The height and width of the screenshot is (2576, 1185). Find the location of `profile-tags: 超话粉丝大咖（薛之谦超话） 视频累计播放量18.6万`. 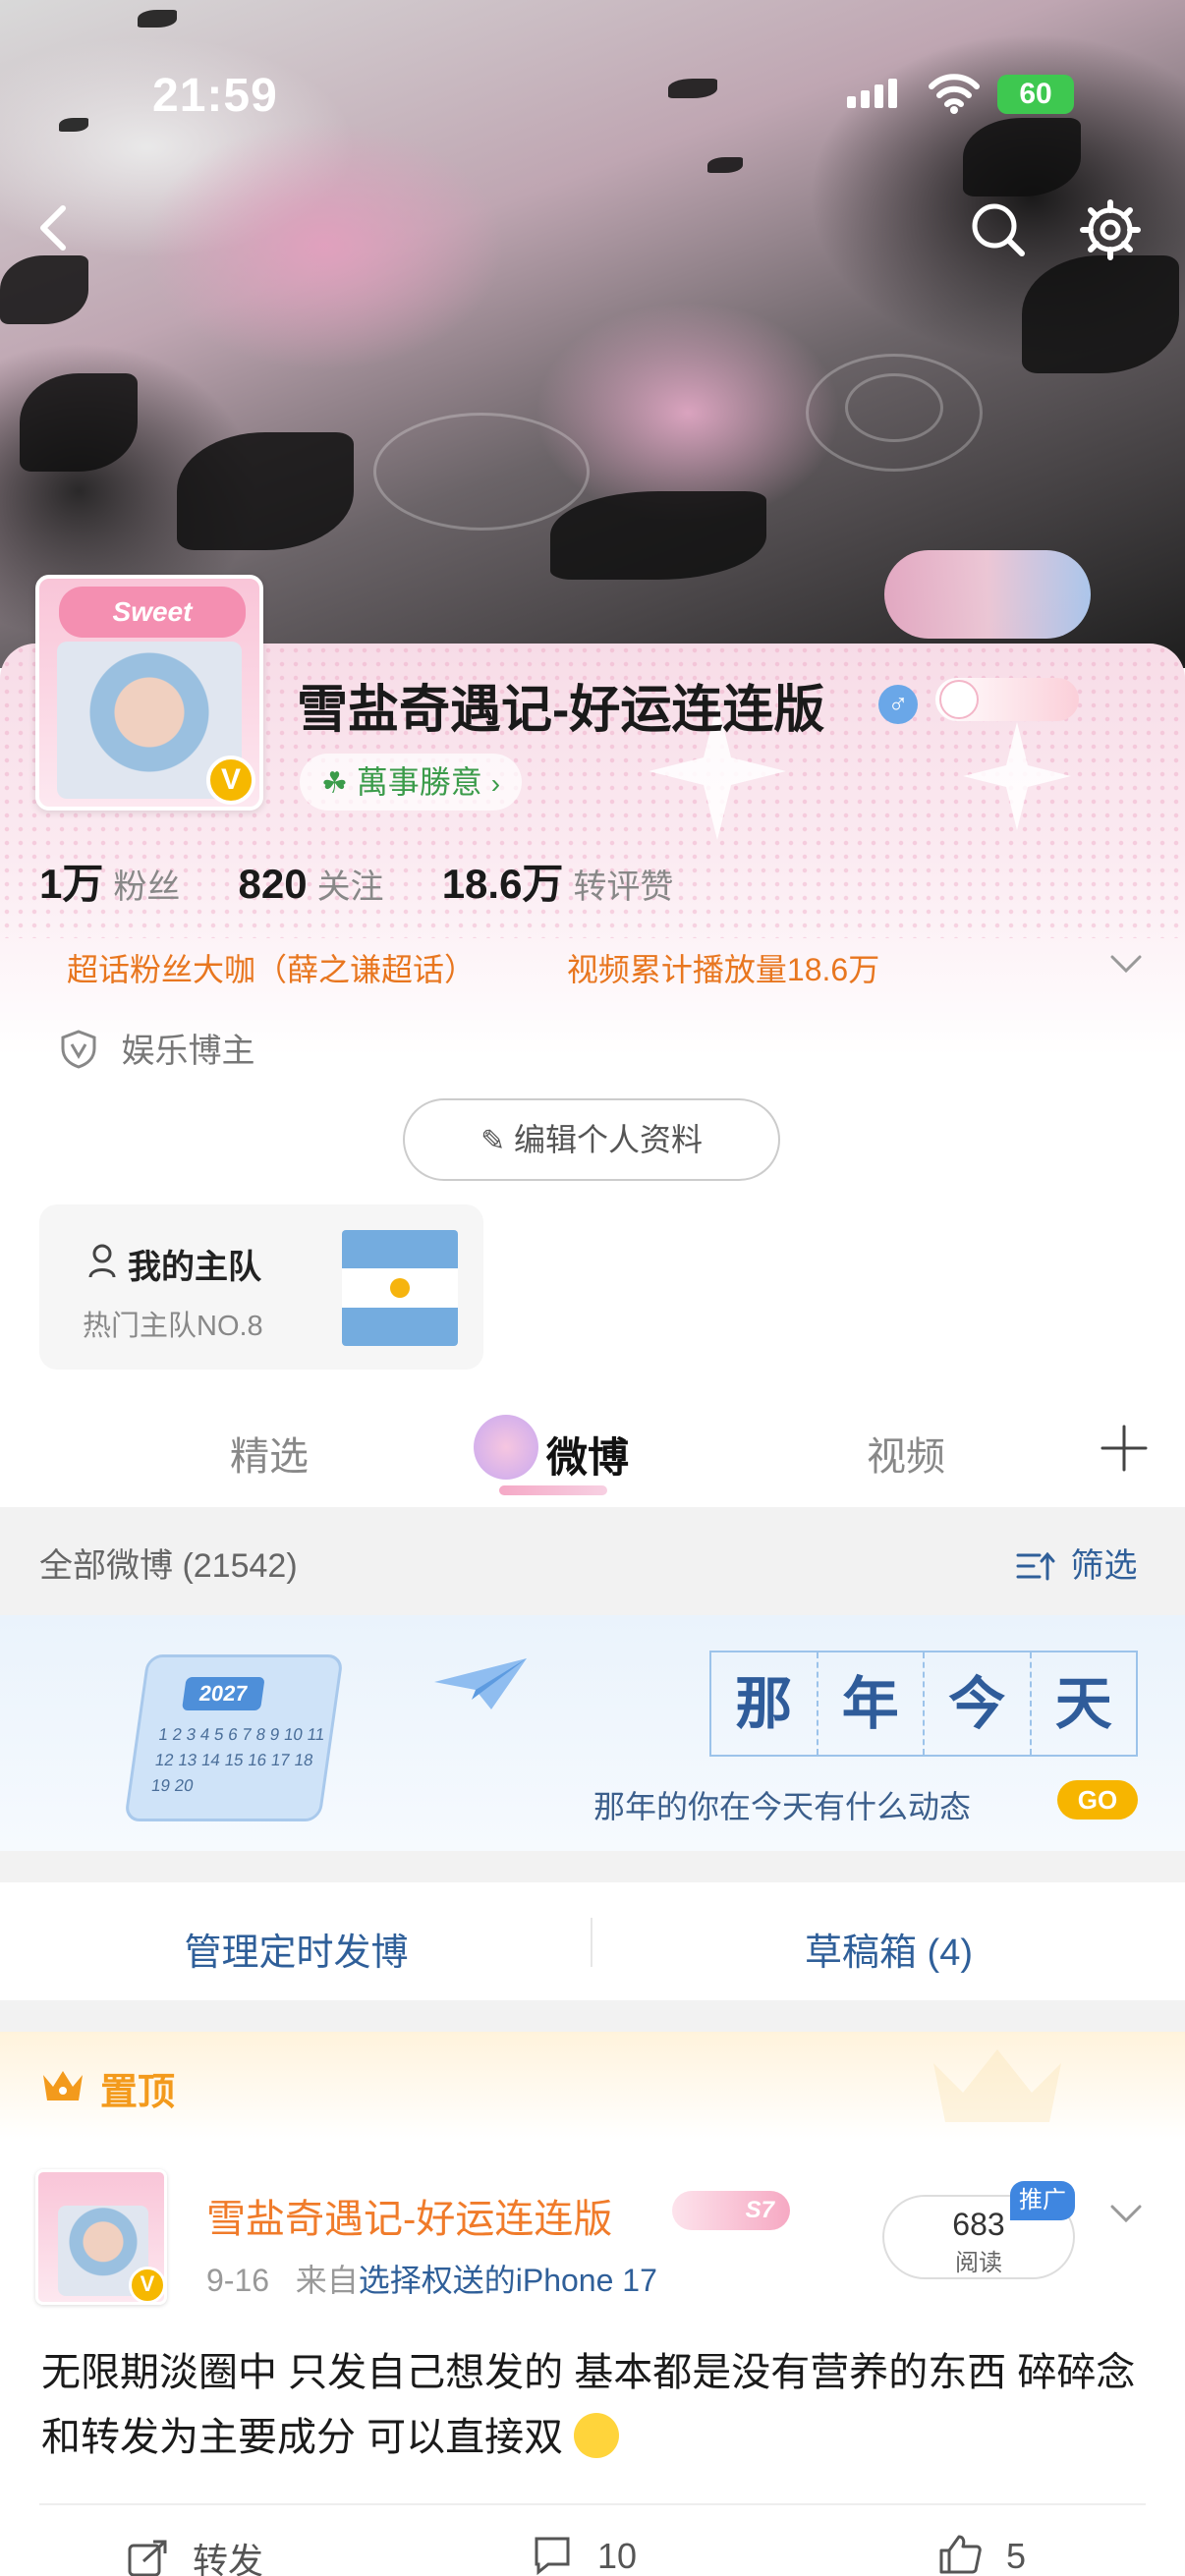

profile-tags: 超话粉丝大咖（薛之谦超话） 视频累计播放量18.6万 is located at coordinates (473, 967).